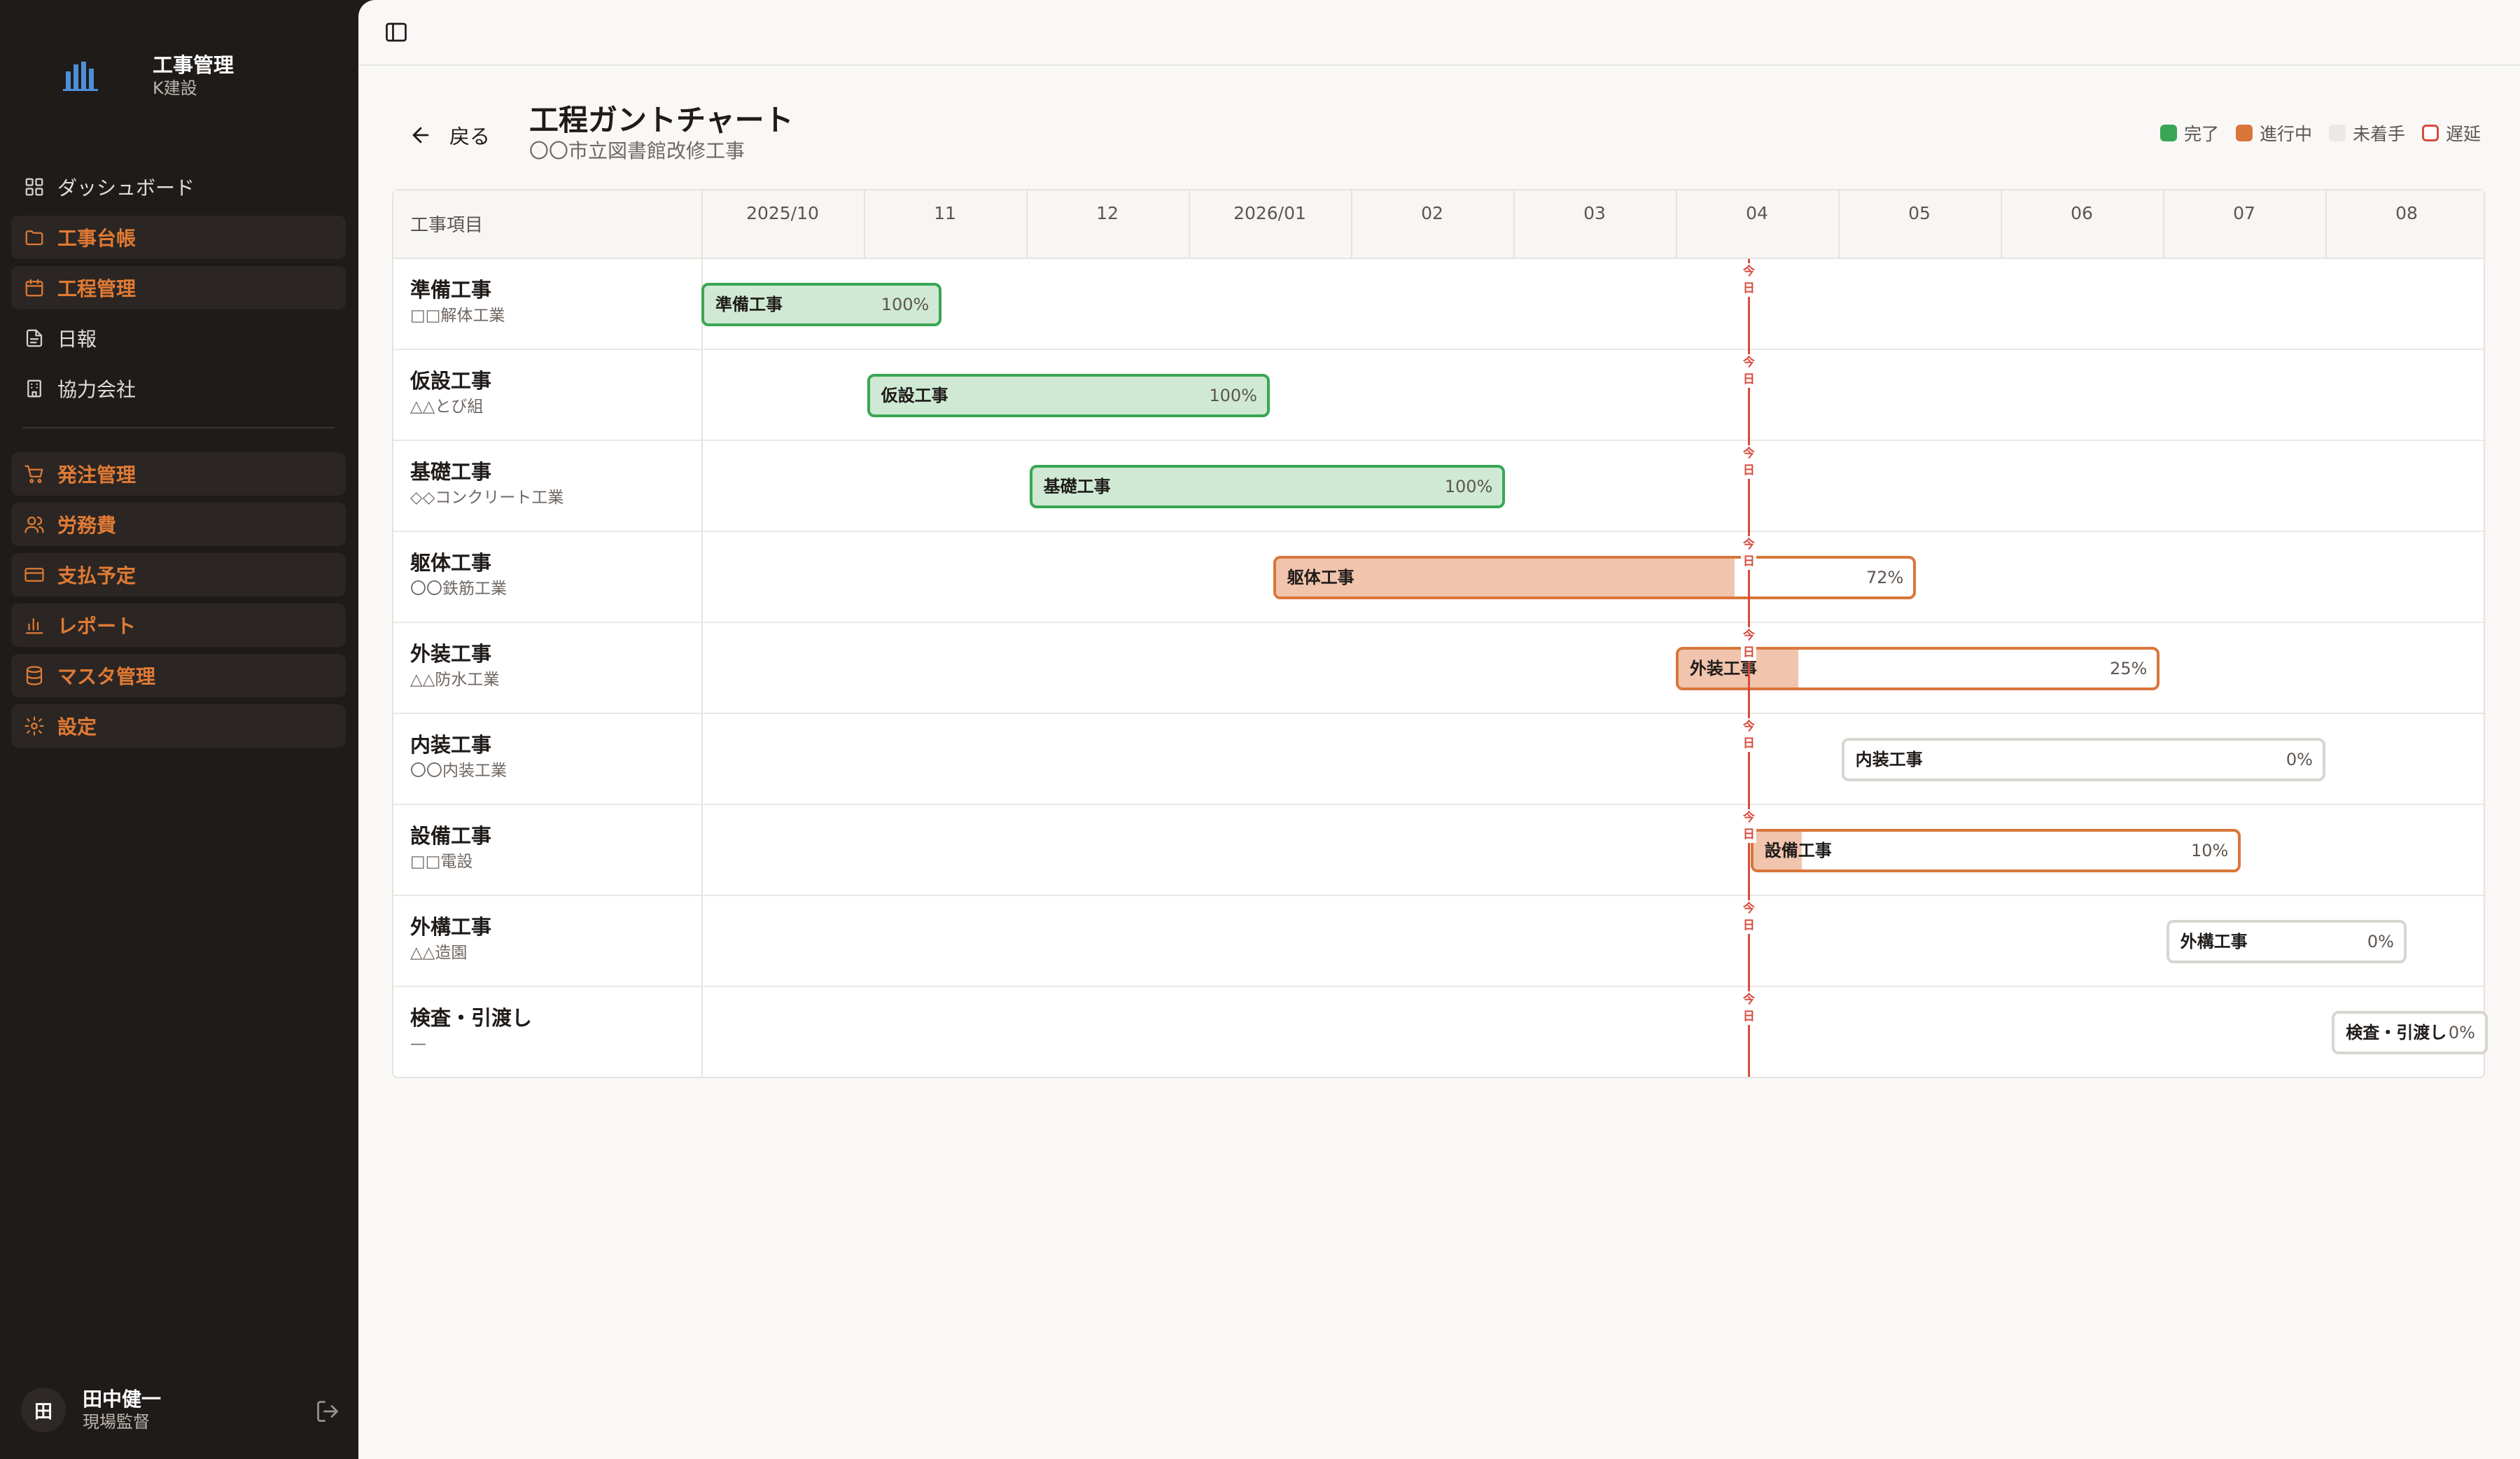 The image size is (2520, 1459). What do you see at coordinates (749, 304) in the screenshot?
I see `bar-label: 準備工事` at bounding box center [749, 304].